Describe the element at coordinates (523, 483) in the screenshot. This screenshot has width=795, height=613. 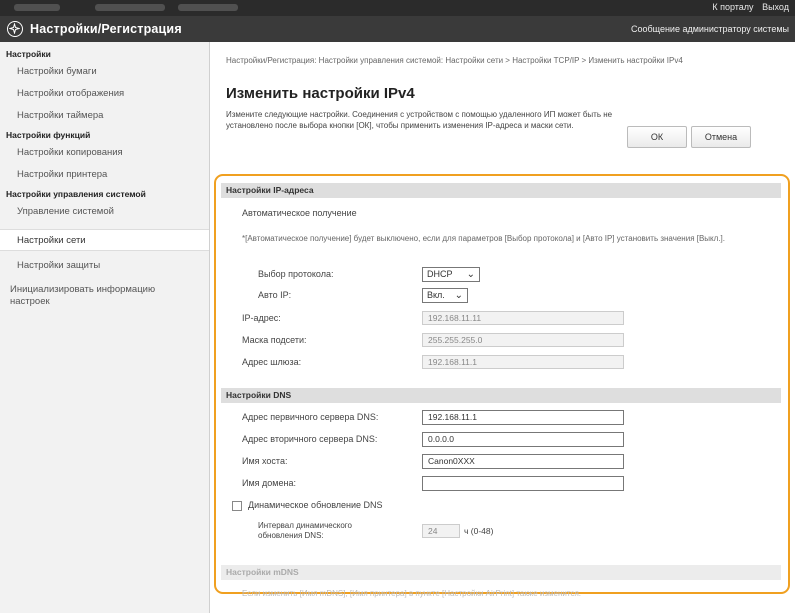
I see `domain-name-input` at that location.